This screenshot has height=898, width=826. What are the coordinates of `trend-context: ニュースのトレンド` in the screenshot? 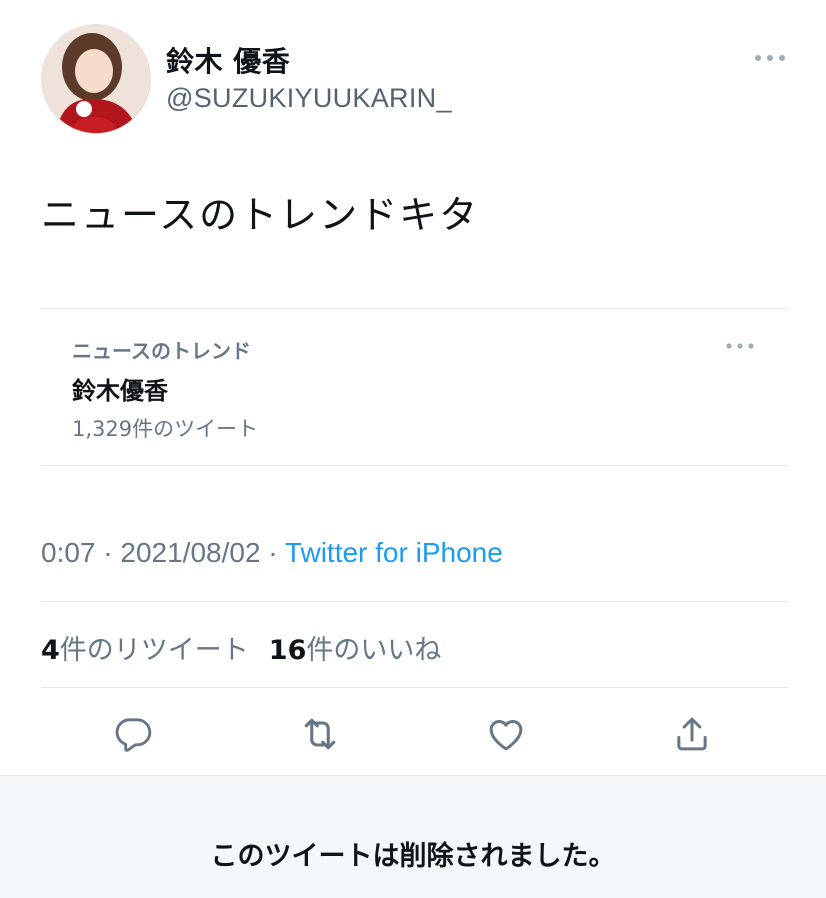 It's located at (161, 351).